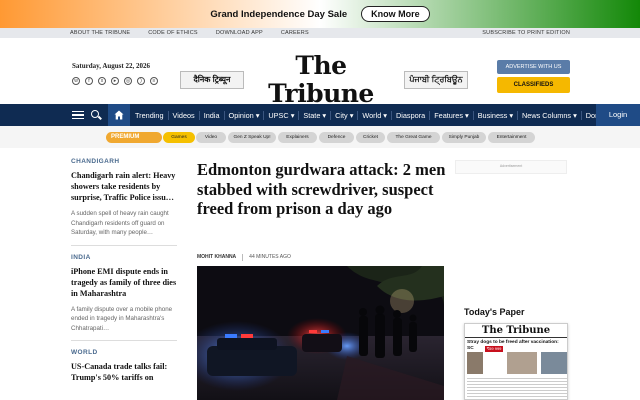  I want to click on promo-banner: Grand Independence Day Sale Know More, so click(320, 14).